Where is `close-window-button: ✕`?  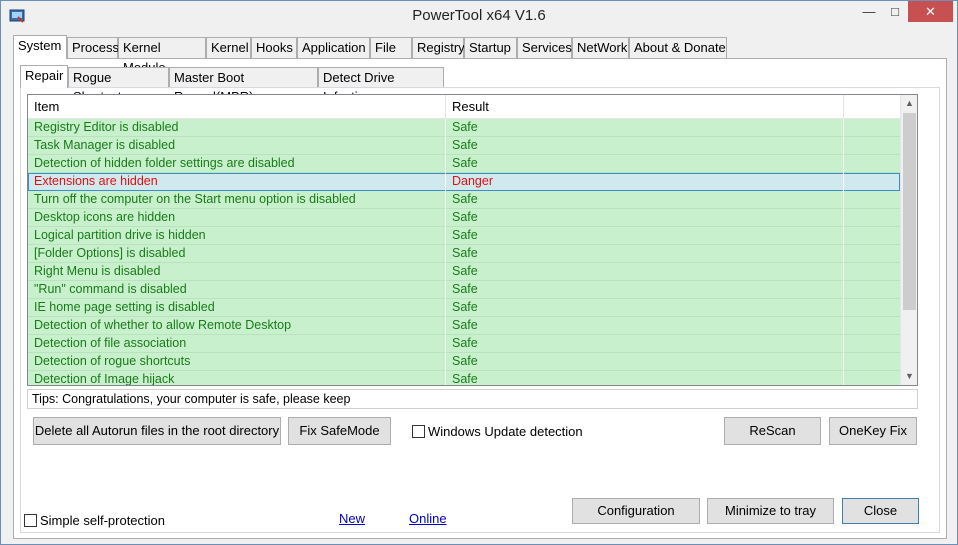 close-window-button: ✕ is located at coordinates (930, 11).